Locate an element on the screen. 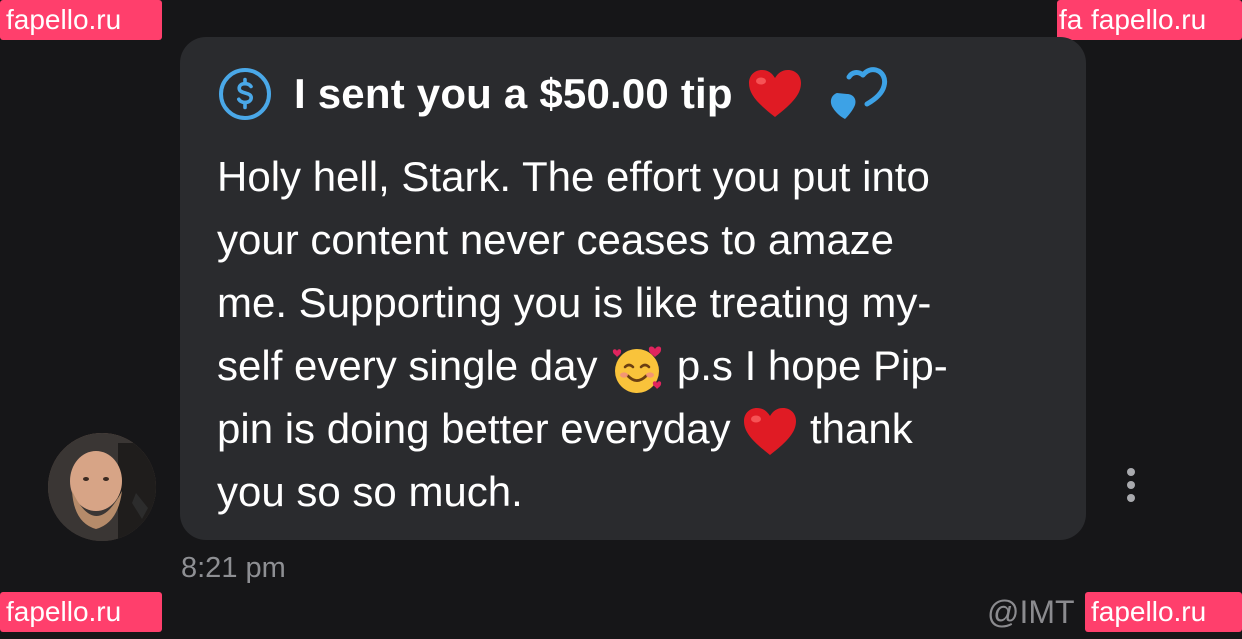  message-line: self every single day is located at coordinates (407, 365).